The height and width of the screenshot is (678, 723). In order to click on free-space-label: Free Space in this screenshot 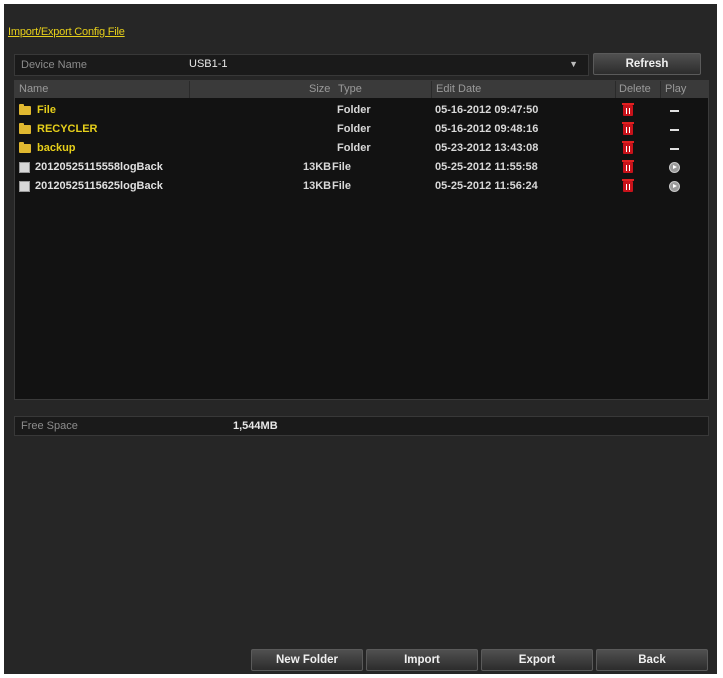, I will do `click(49, 426)`.